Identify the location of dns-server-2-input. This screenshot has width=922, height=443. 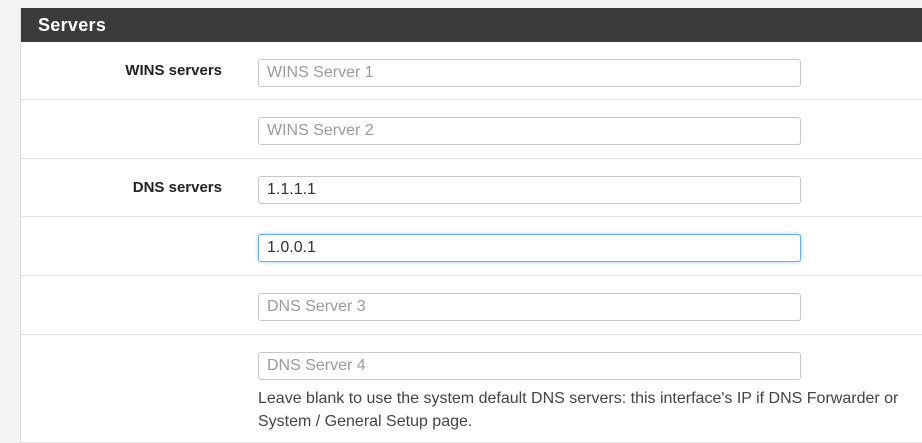
(529, 248).